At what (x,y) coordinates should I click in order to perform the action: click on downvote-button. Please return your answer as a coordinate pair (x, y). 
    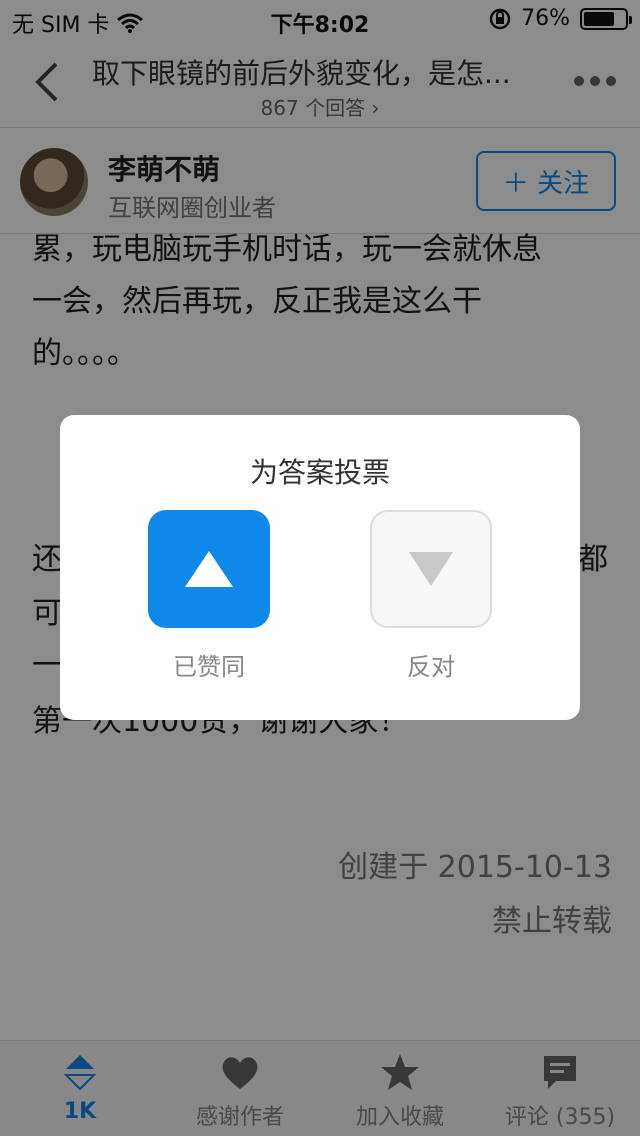
    Looking at the image, I should click on (431, 569).